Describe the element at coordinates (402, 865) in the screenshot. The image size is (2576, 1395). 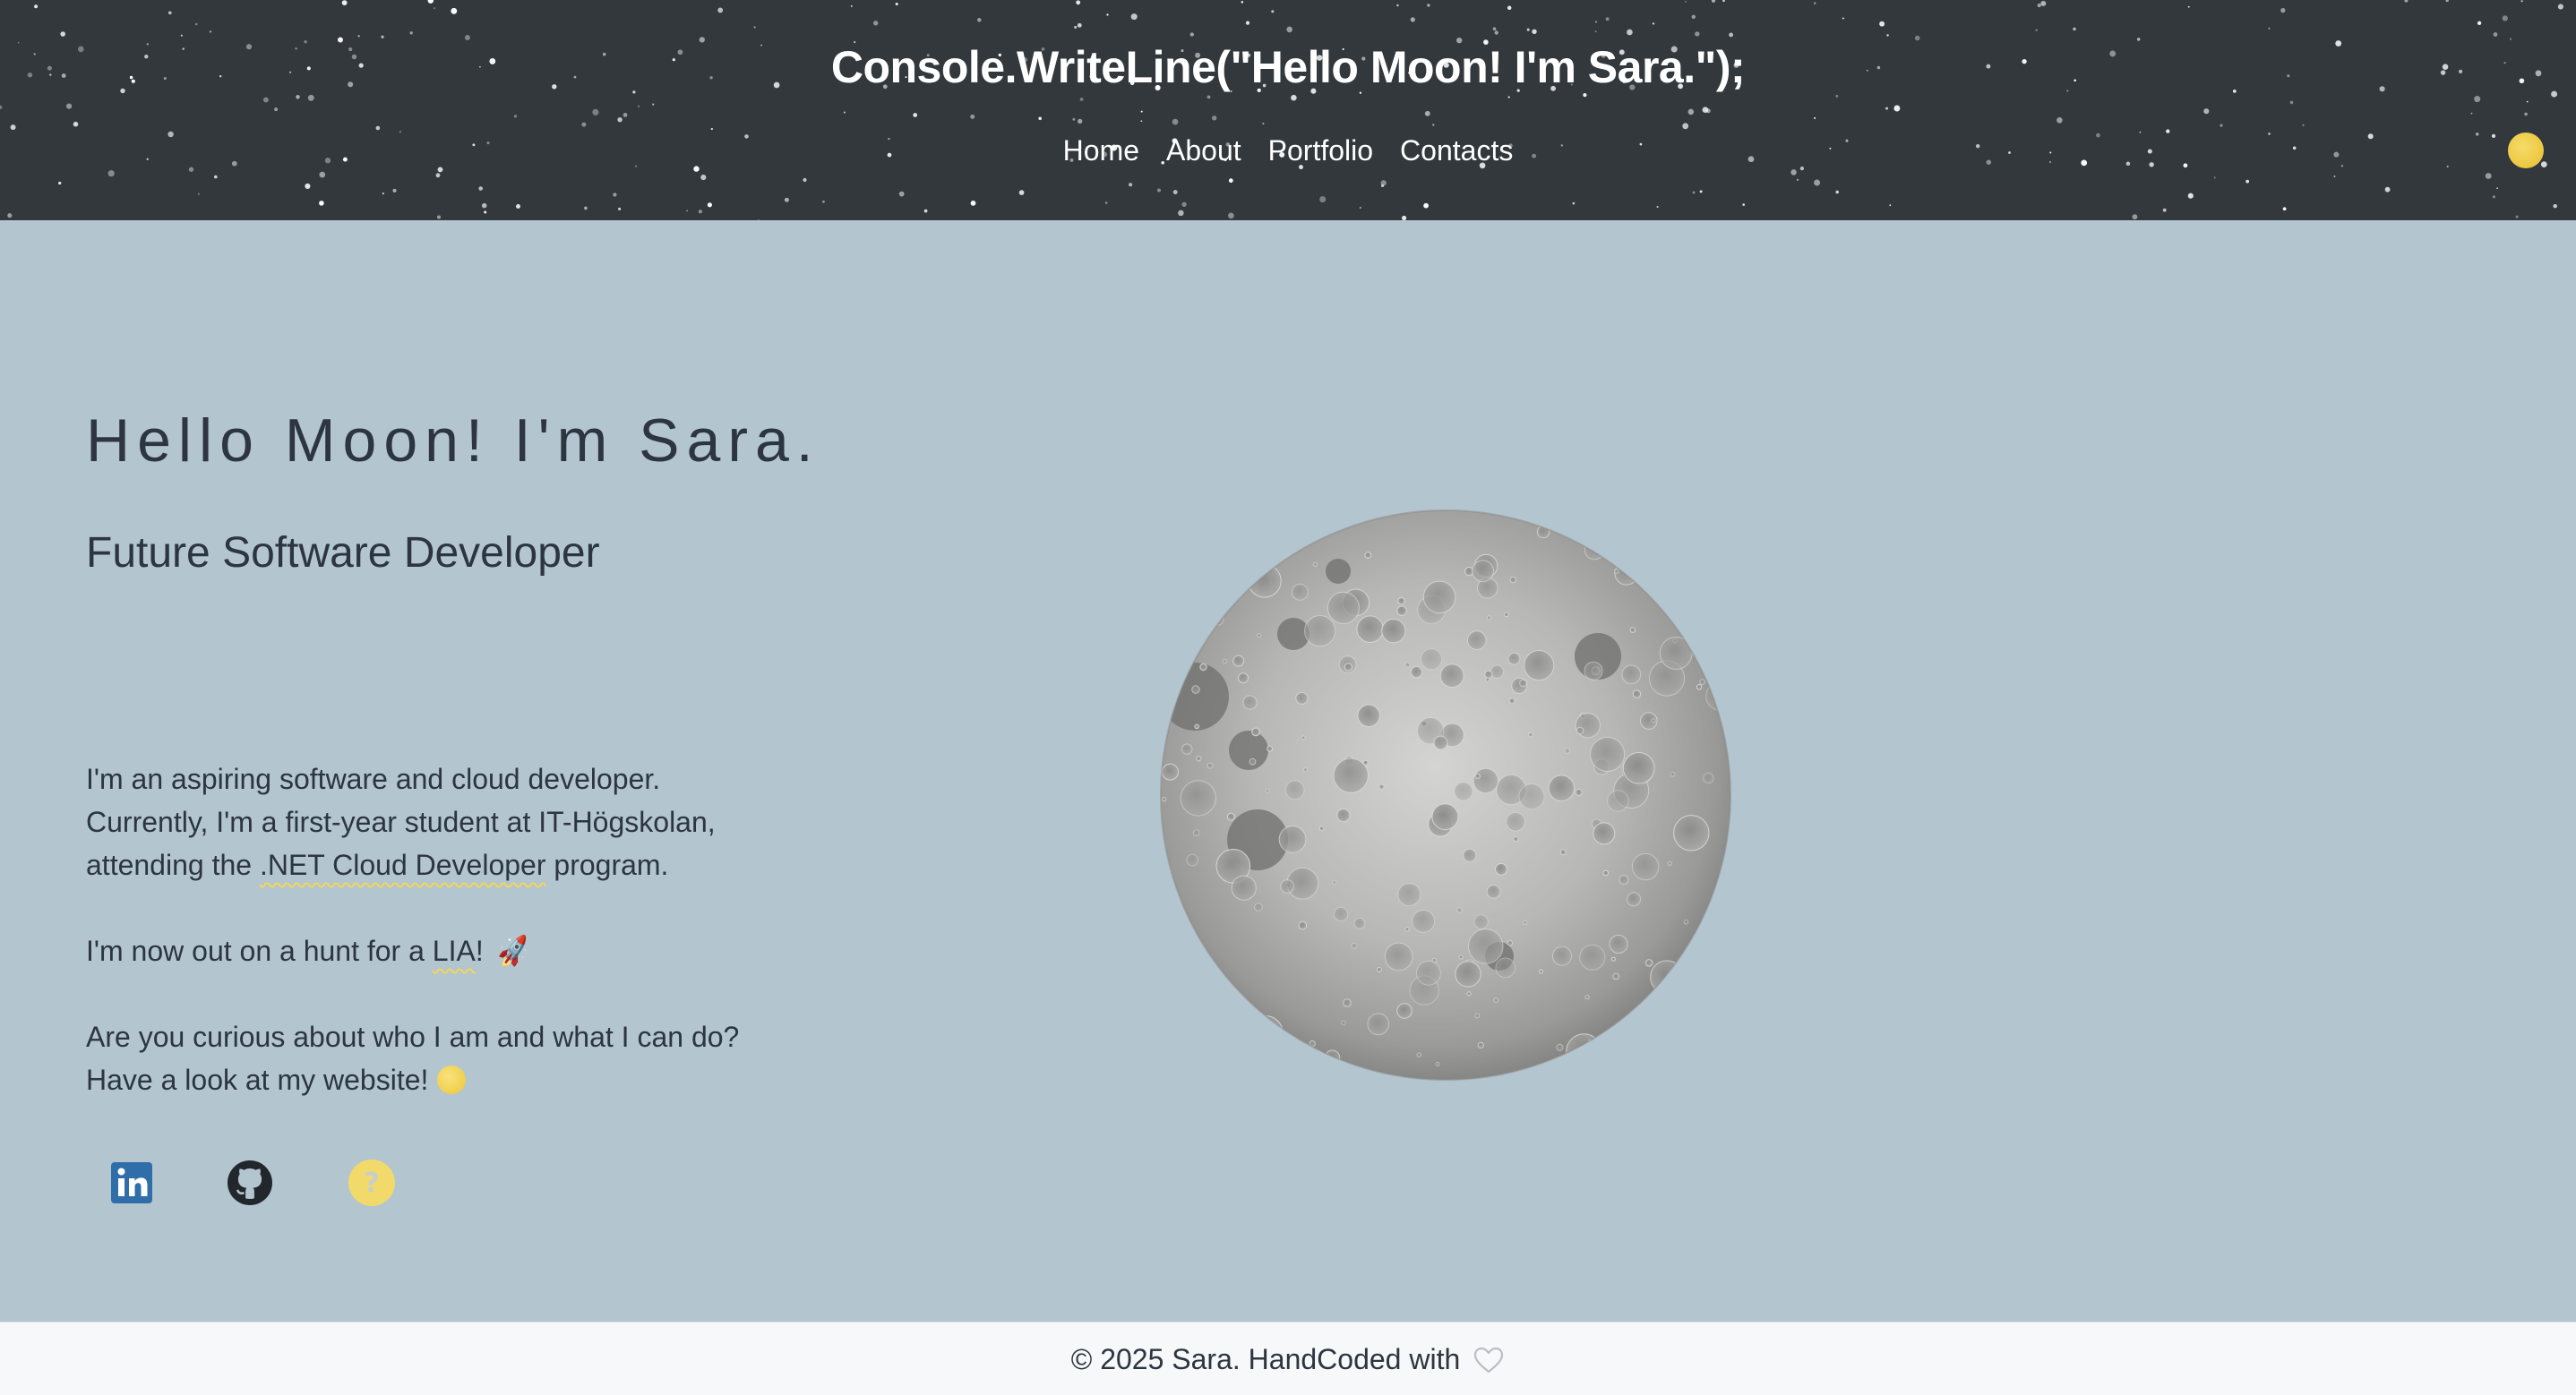
I see `program-highlight: .NET Cloud Developer` at that location.